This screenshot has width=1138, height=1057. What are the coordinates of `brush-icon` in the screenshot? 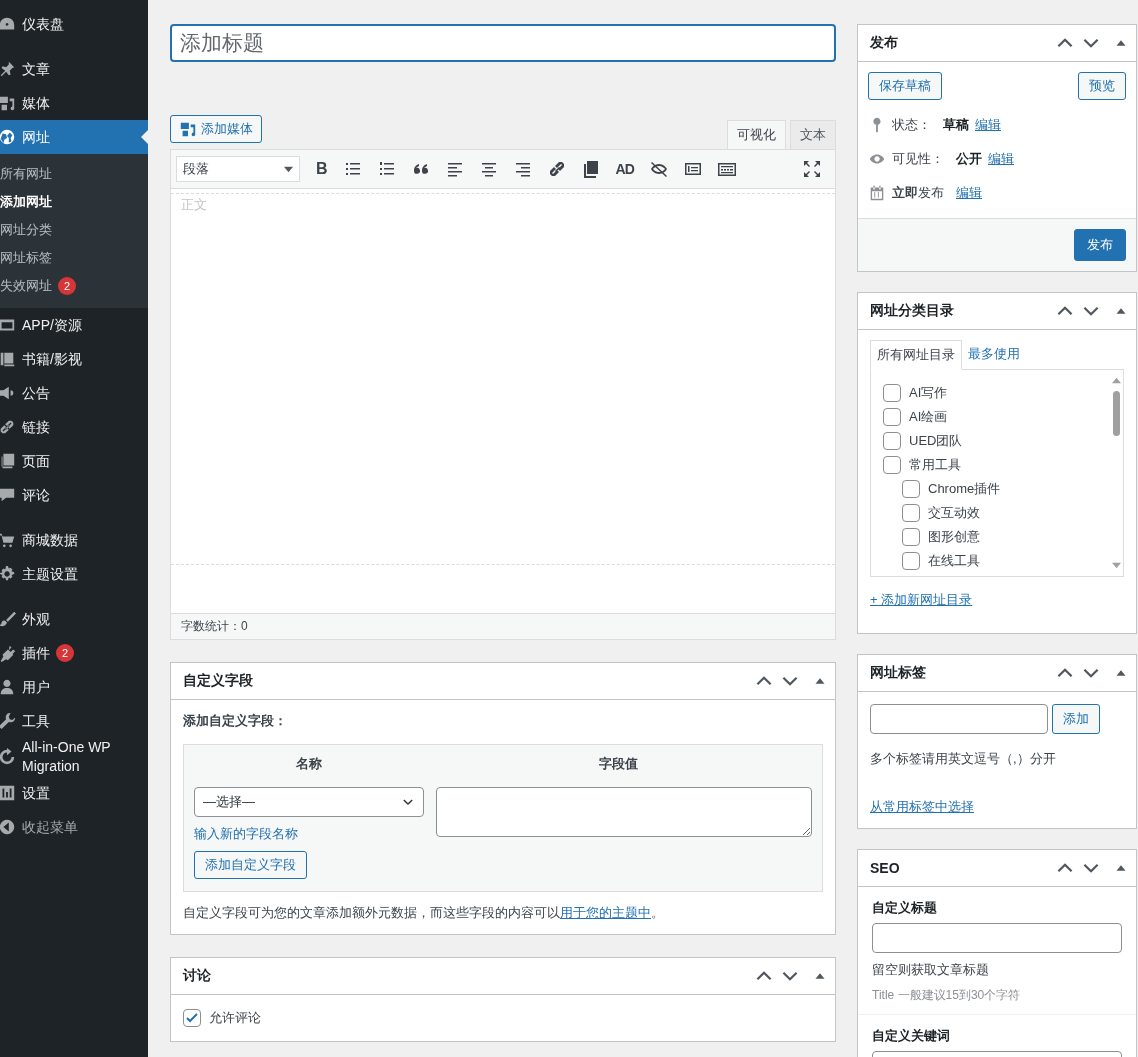 It's located at (8, 619).